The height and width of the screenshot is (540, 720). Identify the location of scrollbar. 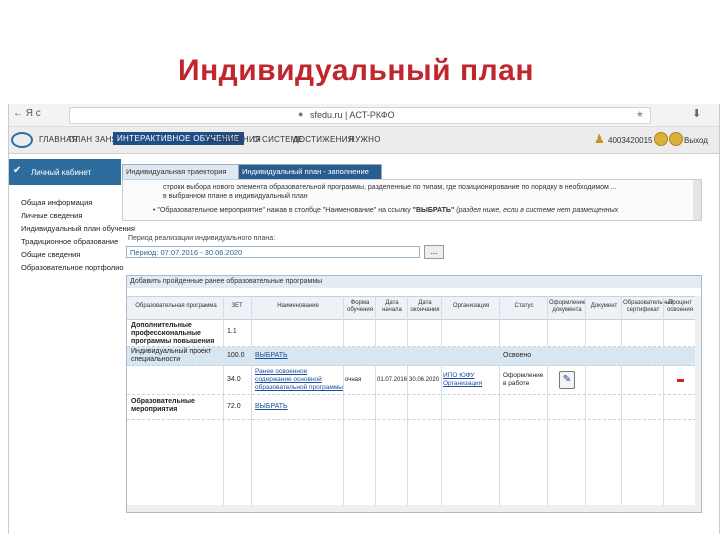
(697, 200).